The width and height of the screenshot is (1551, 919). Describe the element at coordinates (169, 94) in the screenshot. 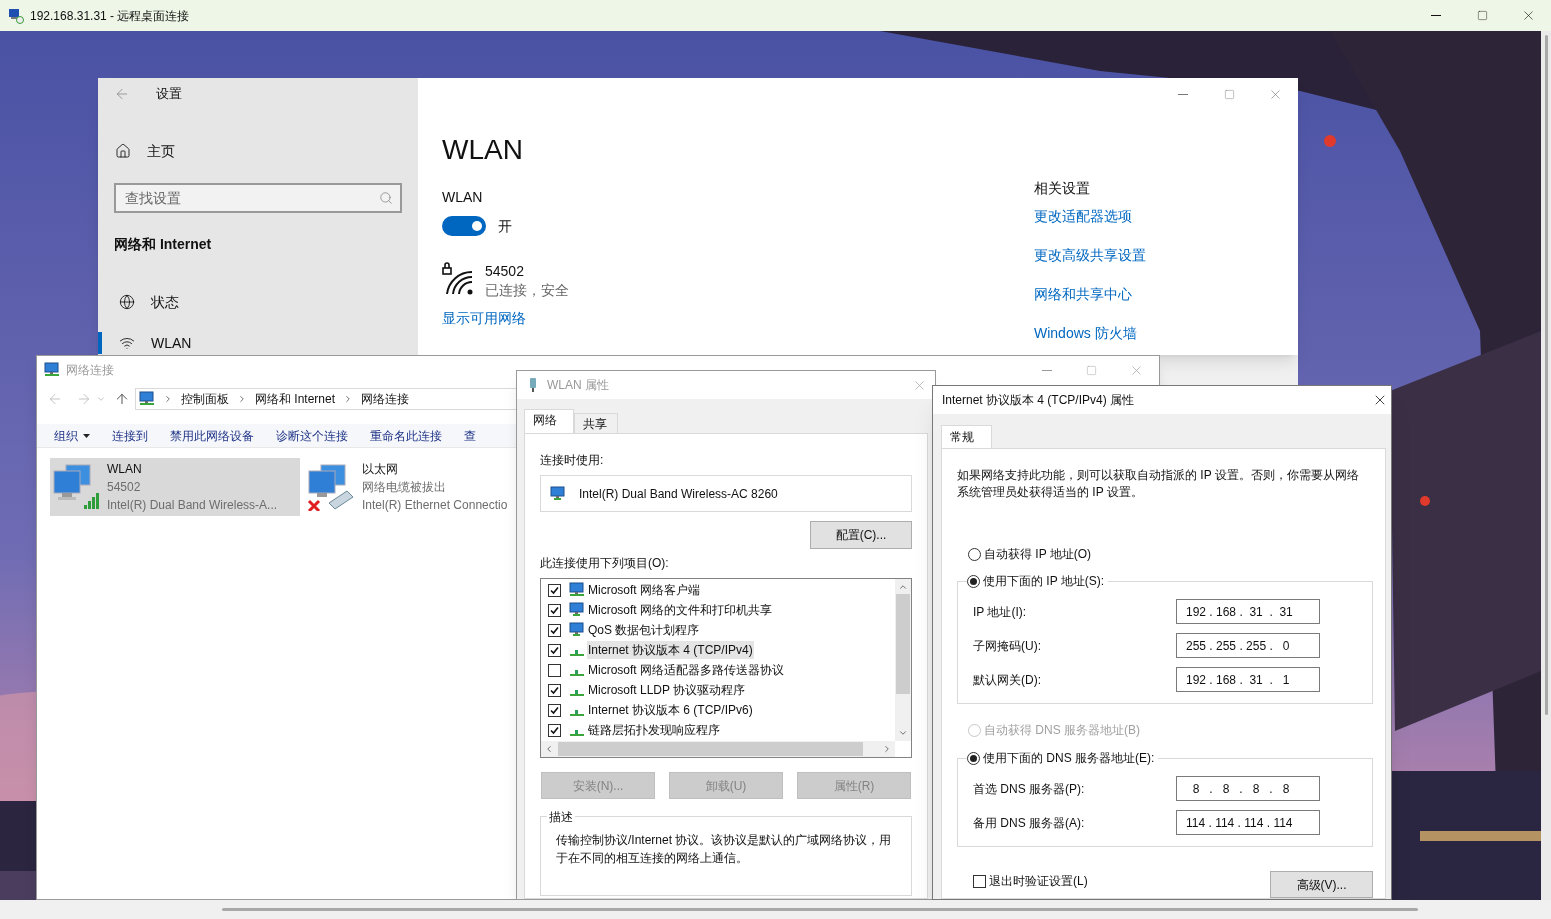

I see `app-title: 设置` at that location.